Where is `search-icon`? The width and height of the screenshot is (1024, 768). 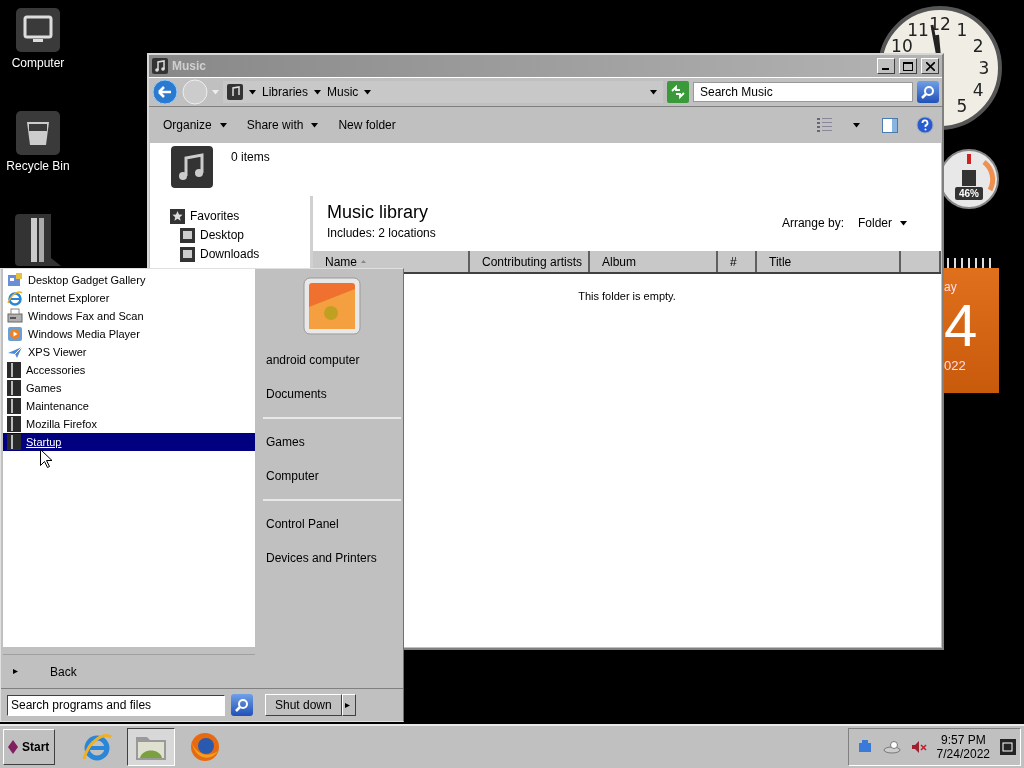 search-icon is located at coordinates (928, 92).